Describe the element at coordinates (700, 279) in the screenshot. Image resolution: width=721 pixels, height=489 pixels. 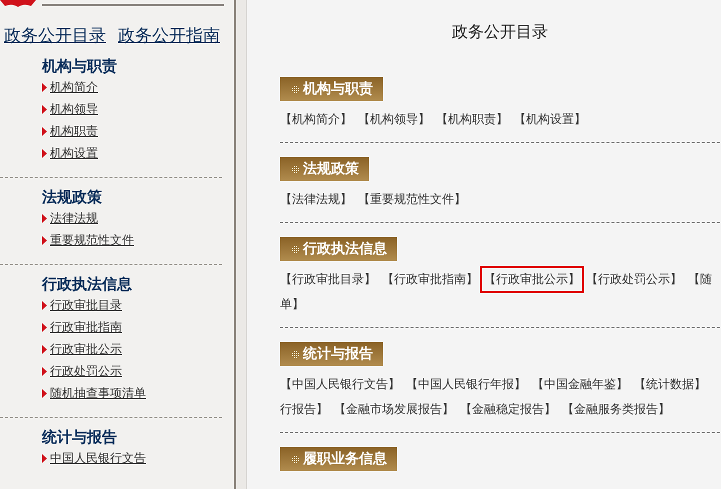
I see `catalog-link: 【随` at that location.